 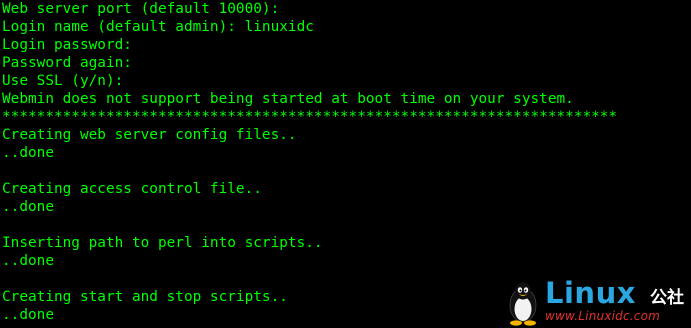 I want to click on watermark-brand-cjk: 公社, so click(x=667, y=298).